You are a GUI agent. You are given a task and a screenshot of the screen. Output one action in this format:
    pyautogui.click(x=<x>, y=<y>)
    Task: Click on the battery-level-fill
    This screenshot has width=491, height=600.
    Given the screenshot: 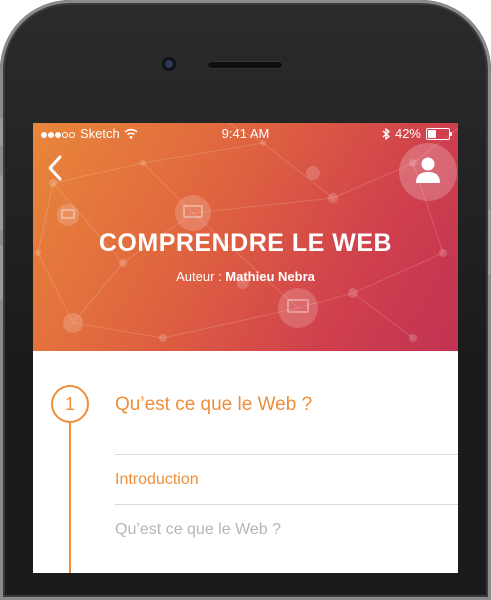 What is the action you would take?
    pyautogui.click(x=432, y=133)
    